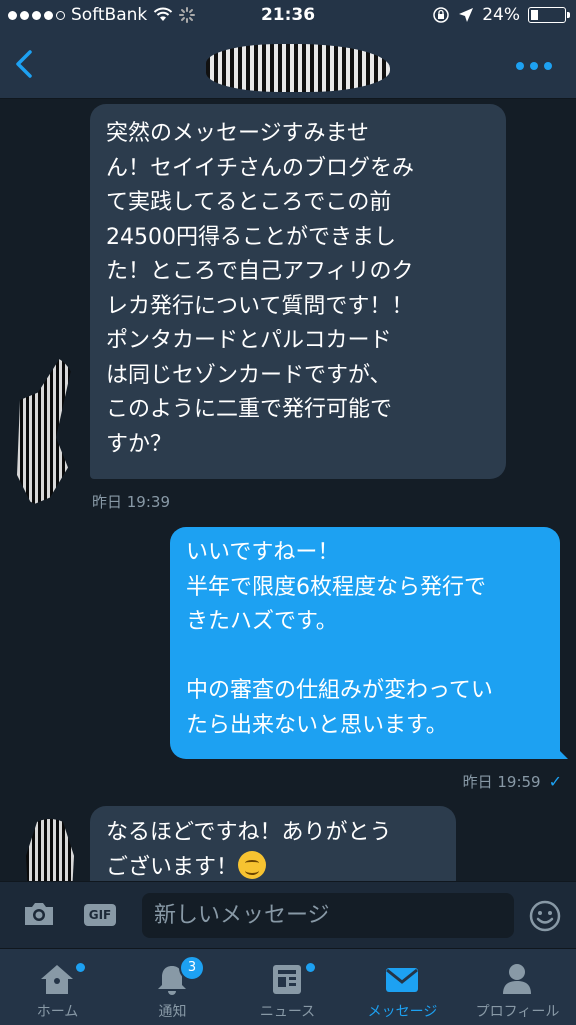 Image resolution: width=576 pixels, height=1025 pixels. What do you see at coordinates (298, 68) in the screenshot?
I see `redacted-contact-name` at bounding box center [298, 68].